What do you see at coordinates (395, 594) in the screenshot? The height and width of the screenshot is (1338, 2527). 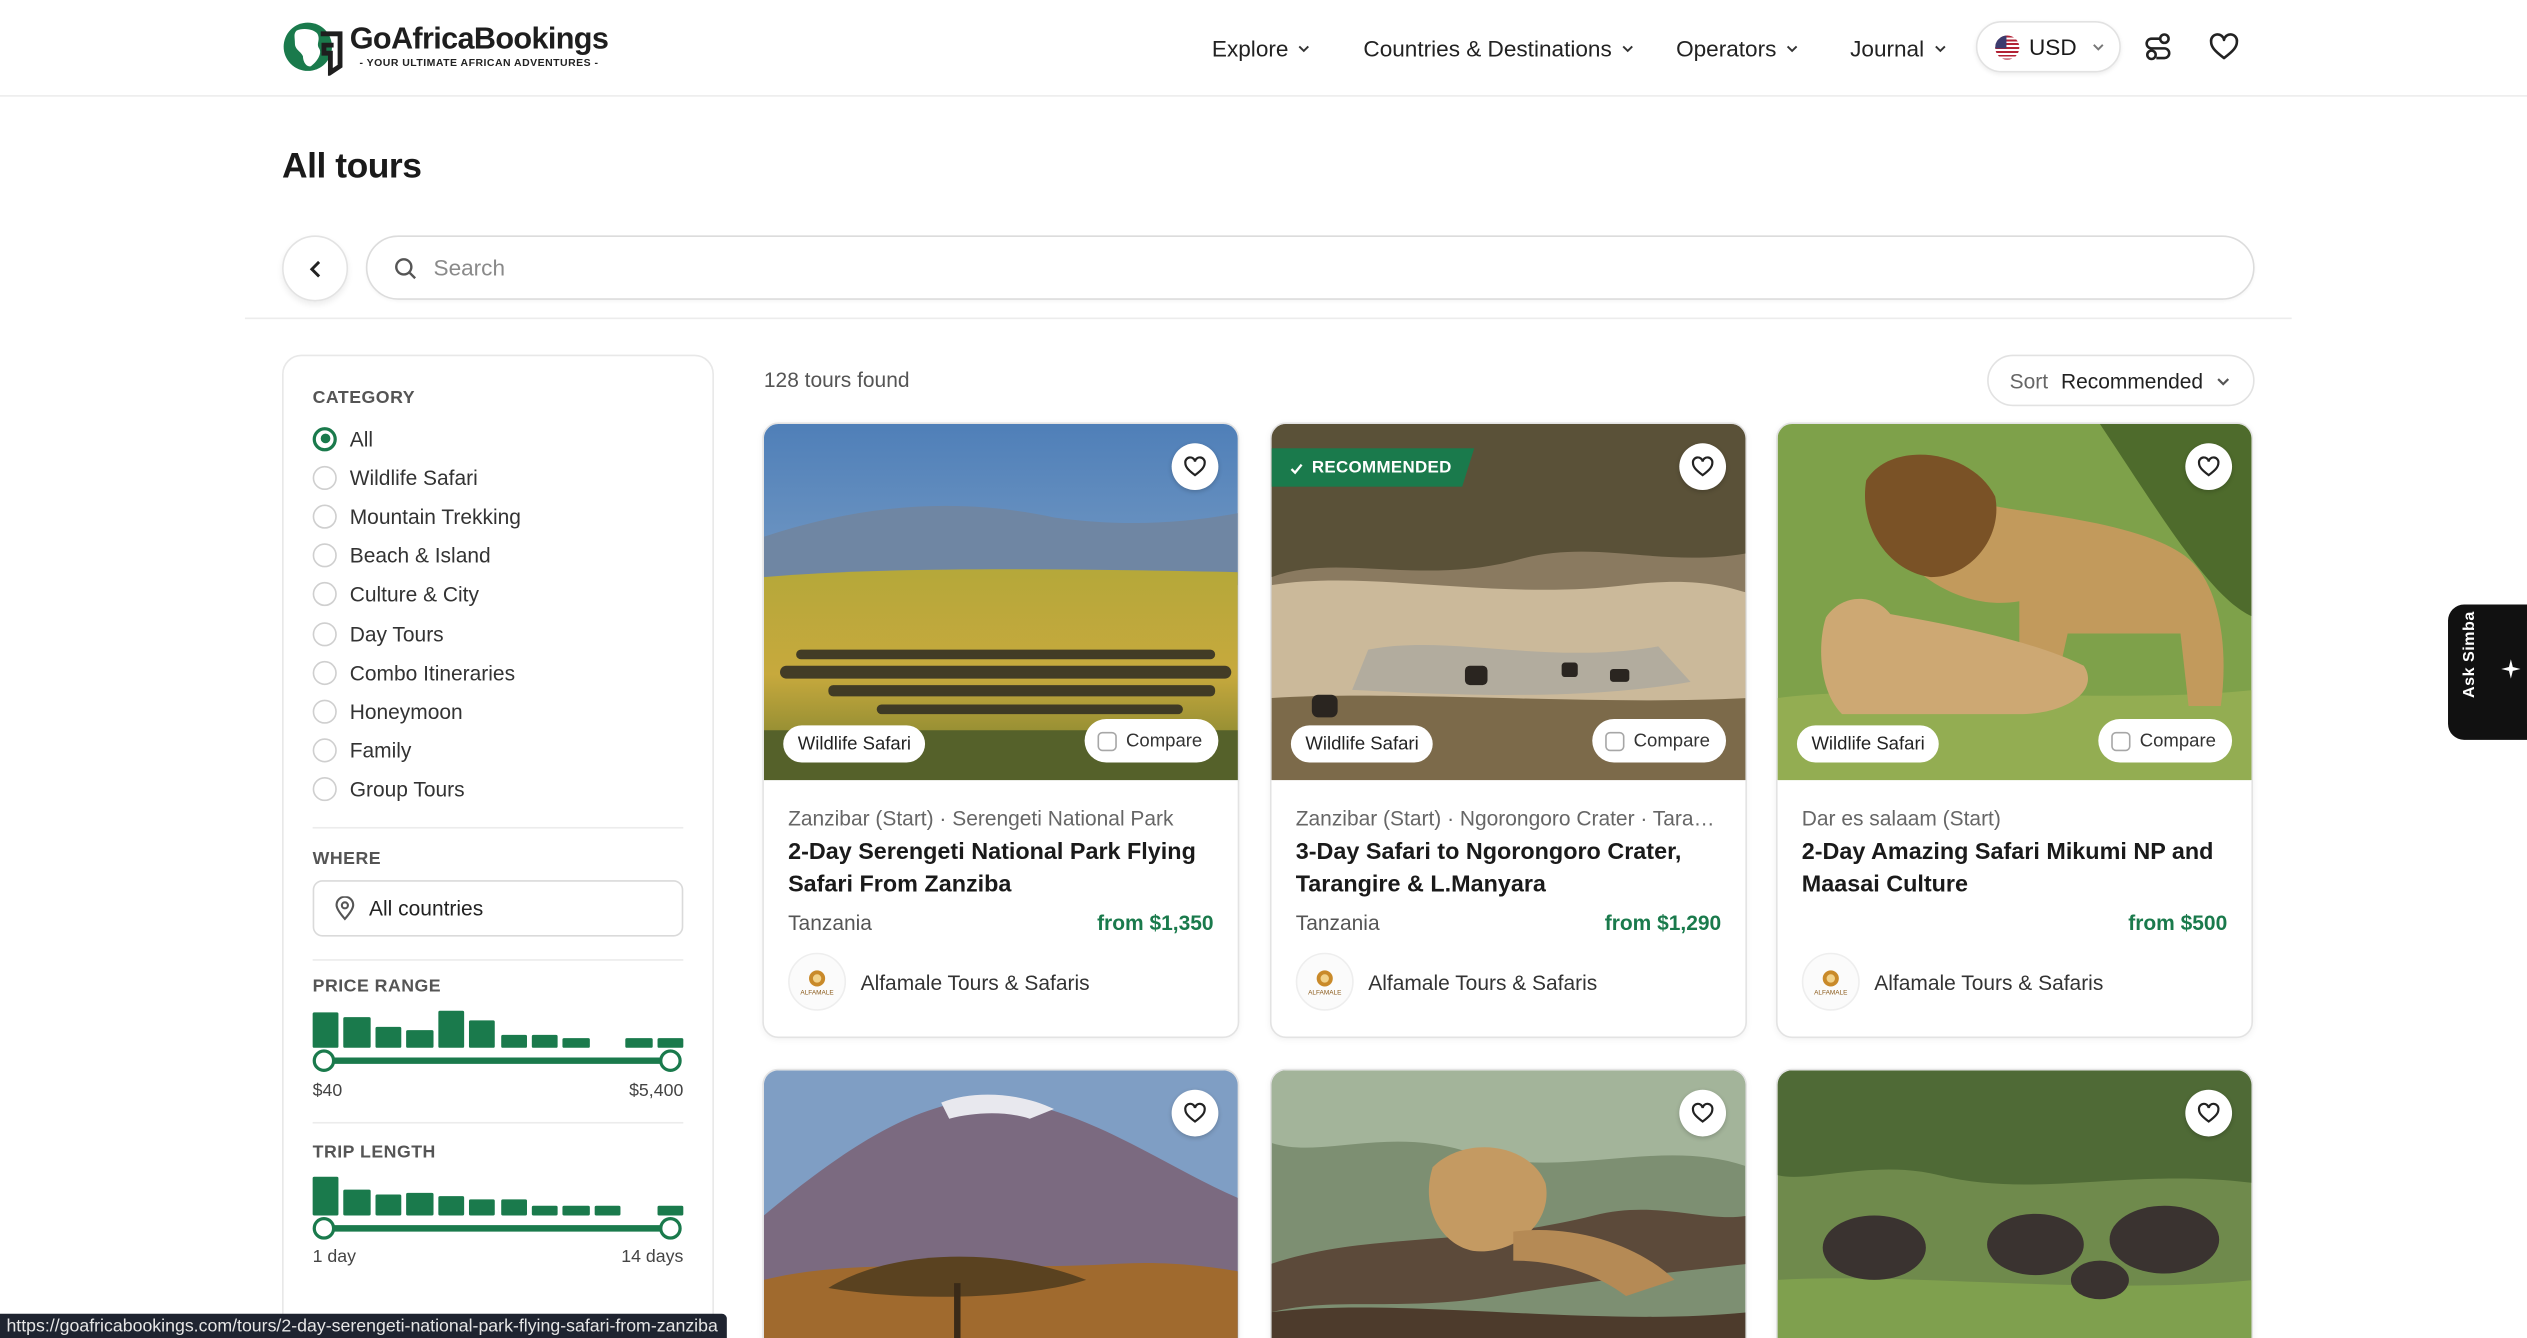 I see `category-option-culture-city: Culture & City` at bounding box center [395, 594].